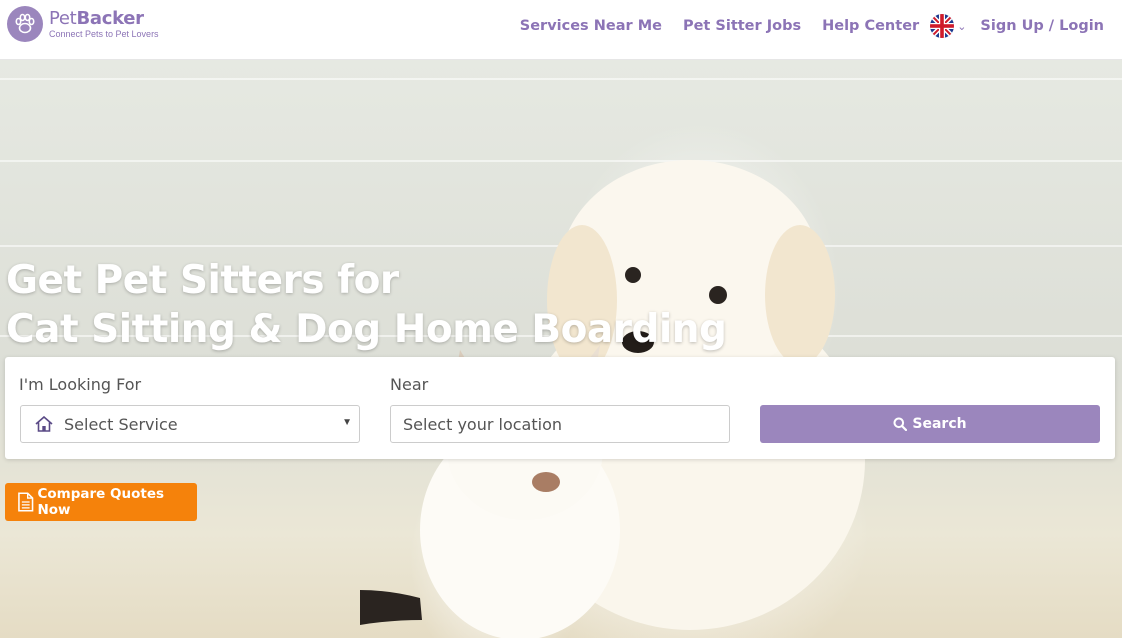 This screenshot has width=1122, height=638. I want to click on paw-logo-icon, so click(25, 24).